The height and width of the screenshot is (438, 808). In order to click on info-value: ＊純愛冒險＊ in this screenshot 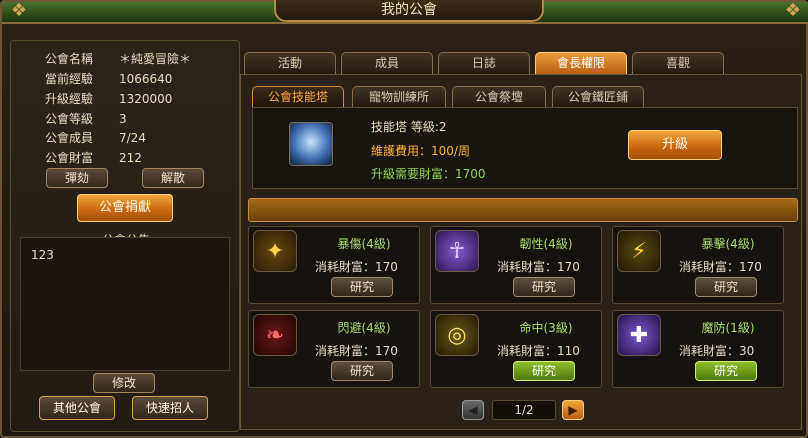, I will do `click(155, 59)`.